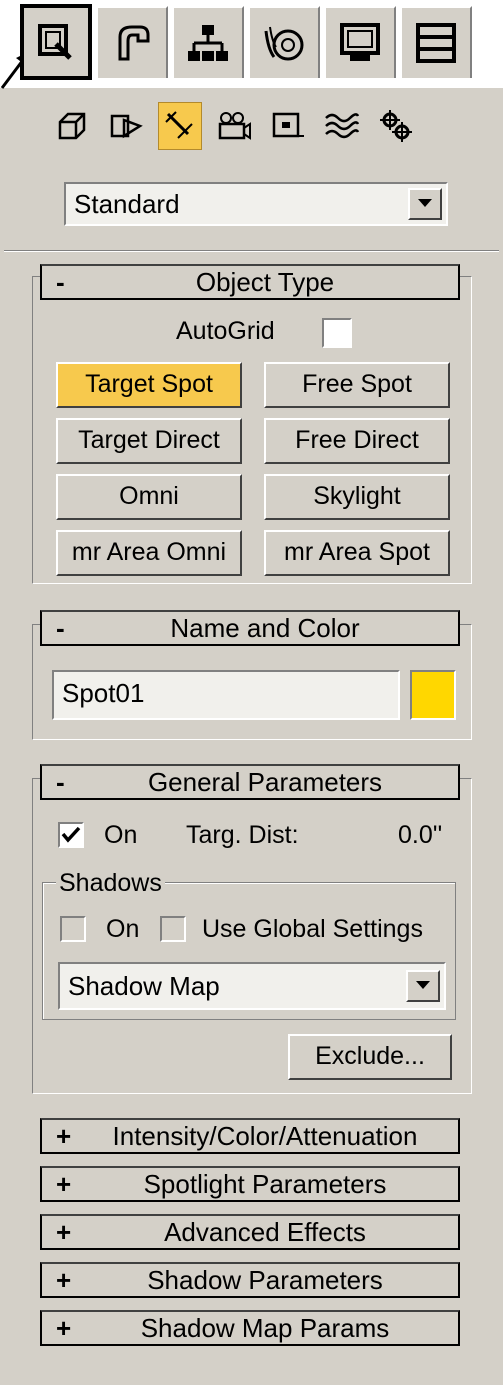 The height and width of the screenshot is (1385, 503). Describe the element at coordinates (123, 929) in the screenshot. I see `shadows-on-label: On` at that location.